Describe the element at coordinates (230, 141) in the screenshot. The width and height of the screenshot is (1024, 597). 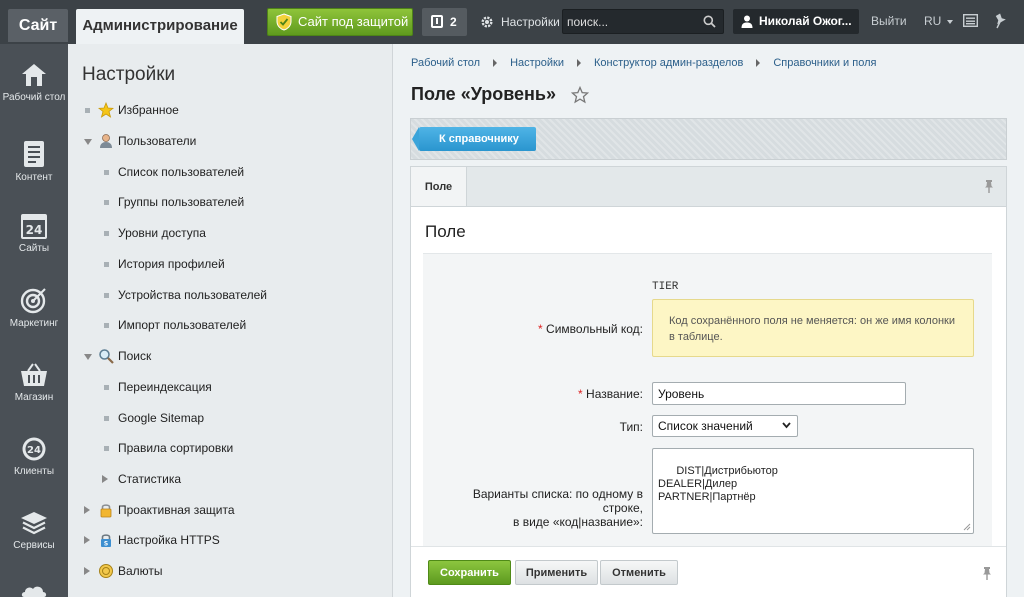
I see `menu-item-users: Пользователи` at that location.